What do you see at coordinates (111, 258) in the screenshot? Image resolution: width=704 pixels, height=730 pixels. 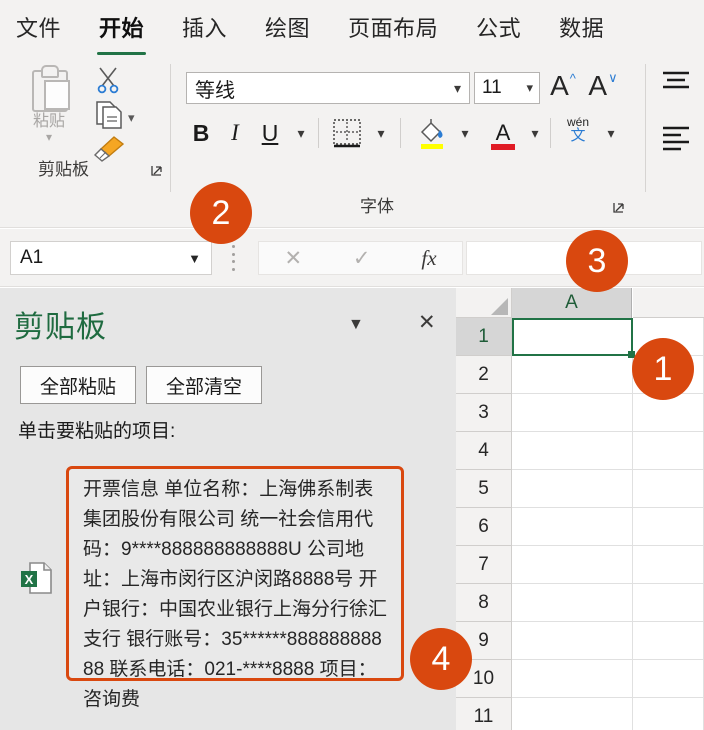 I see `name-box: A1 ▼` at bounding box center [111, 258].